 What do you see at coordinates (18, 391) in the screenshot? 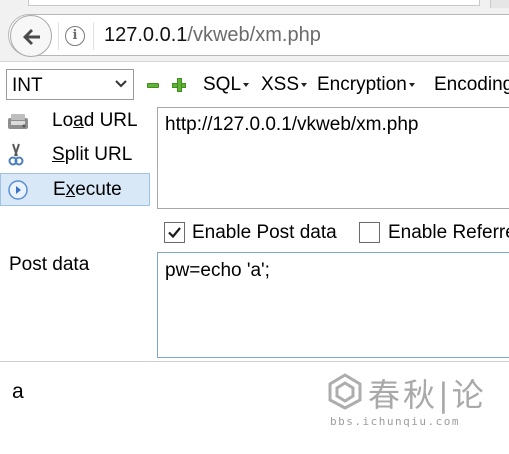
I see `page-output: a` at bounding box center [18, 391].